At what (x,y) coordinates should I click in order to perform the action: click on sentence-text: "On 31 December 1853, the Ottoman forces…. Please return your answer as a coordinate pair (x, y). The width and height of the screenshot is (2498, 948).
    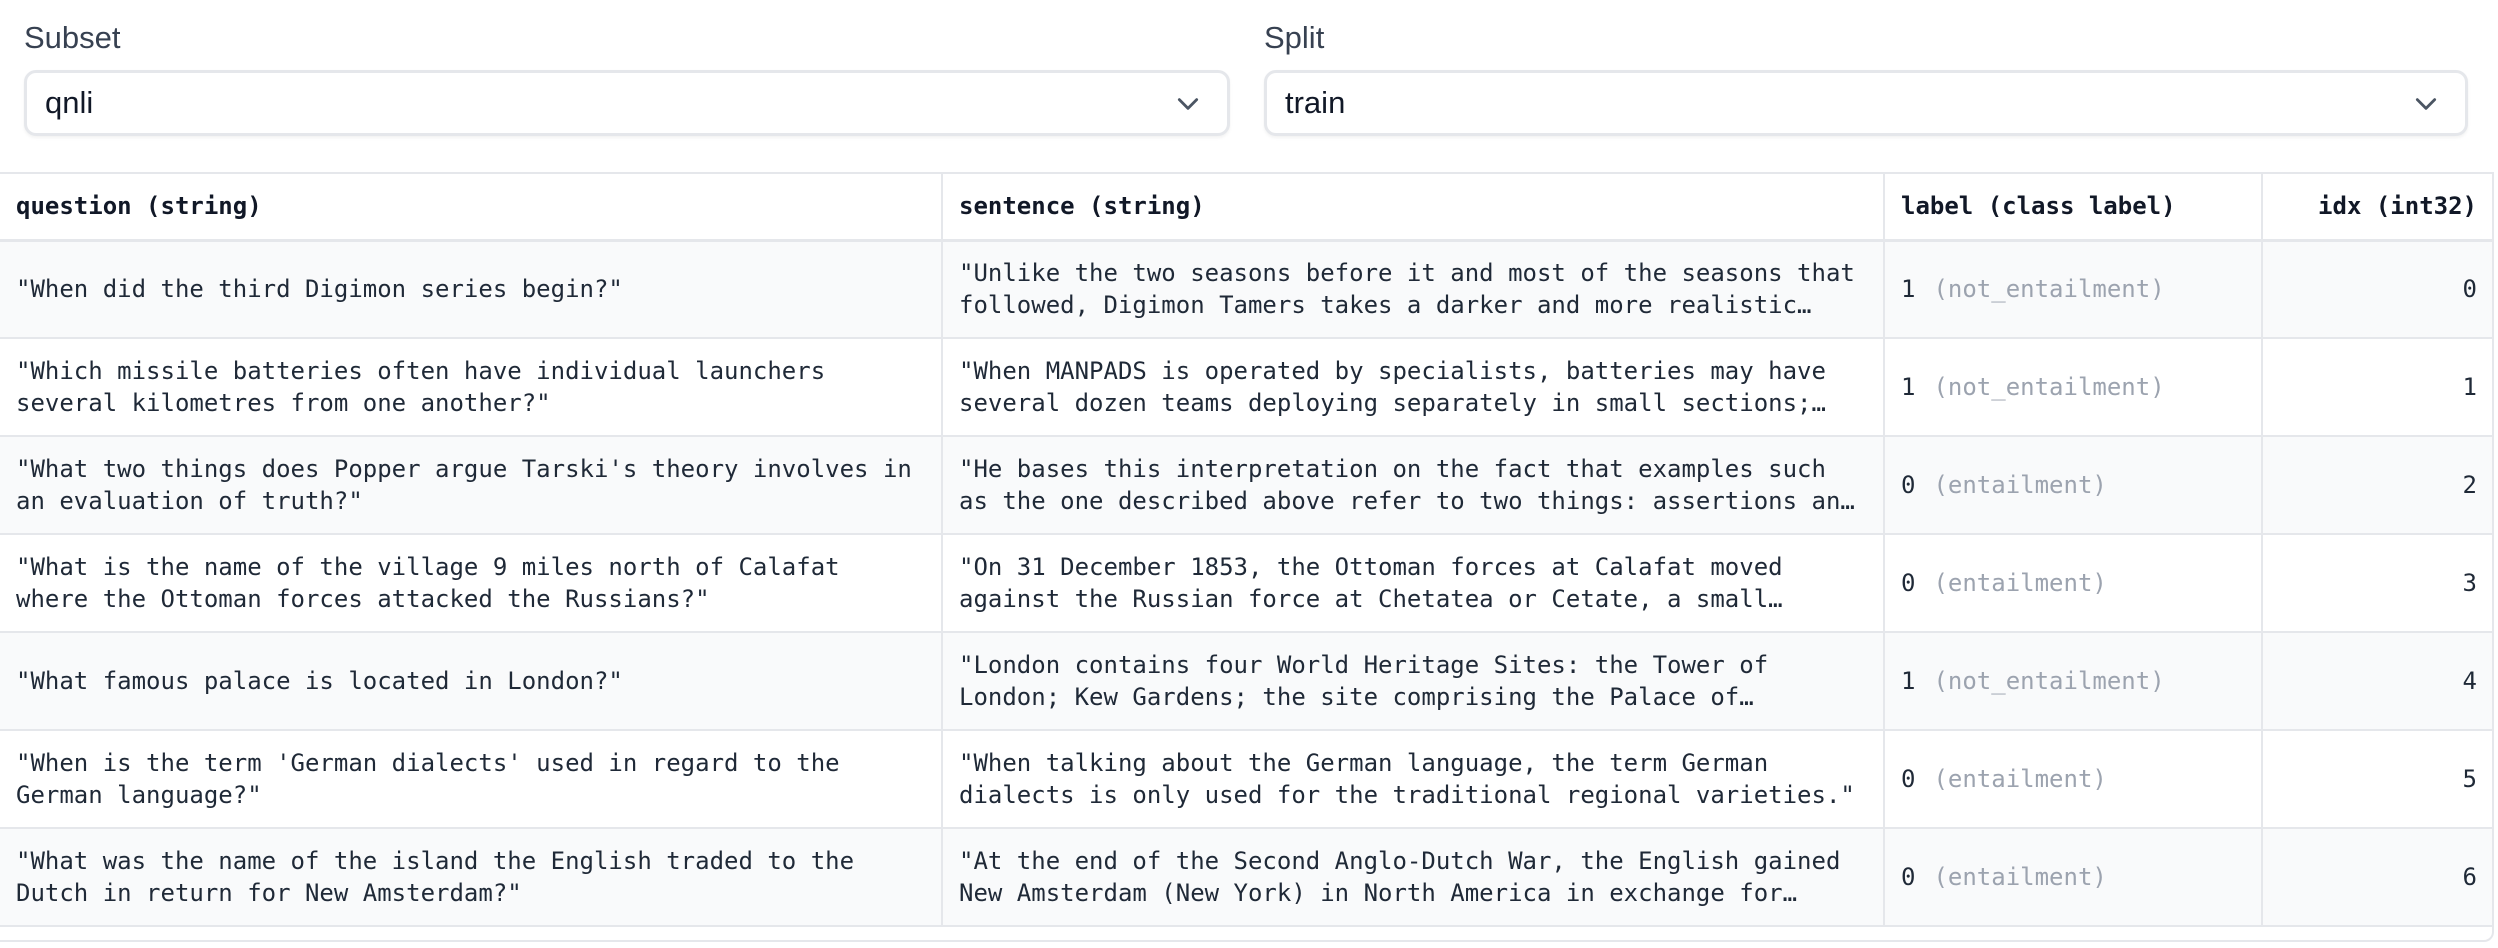
    Looking at the image, I should click on (1371, 583).